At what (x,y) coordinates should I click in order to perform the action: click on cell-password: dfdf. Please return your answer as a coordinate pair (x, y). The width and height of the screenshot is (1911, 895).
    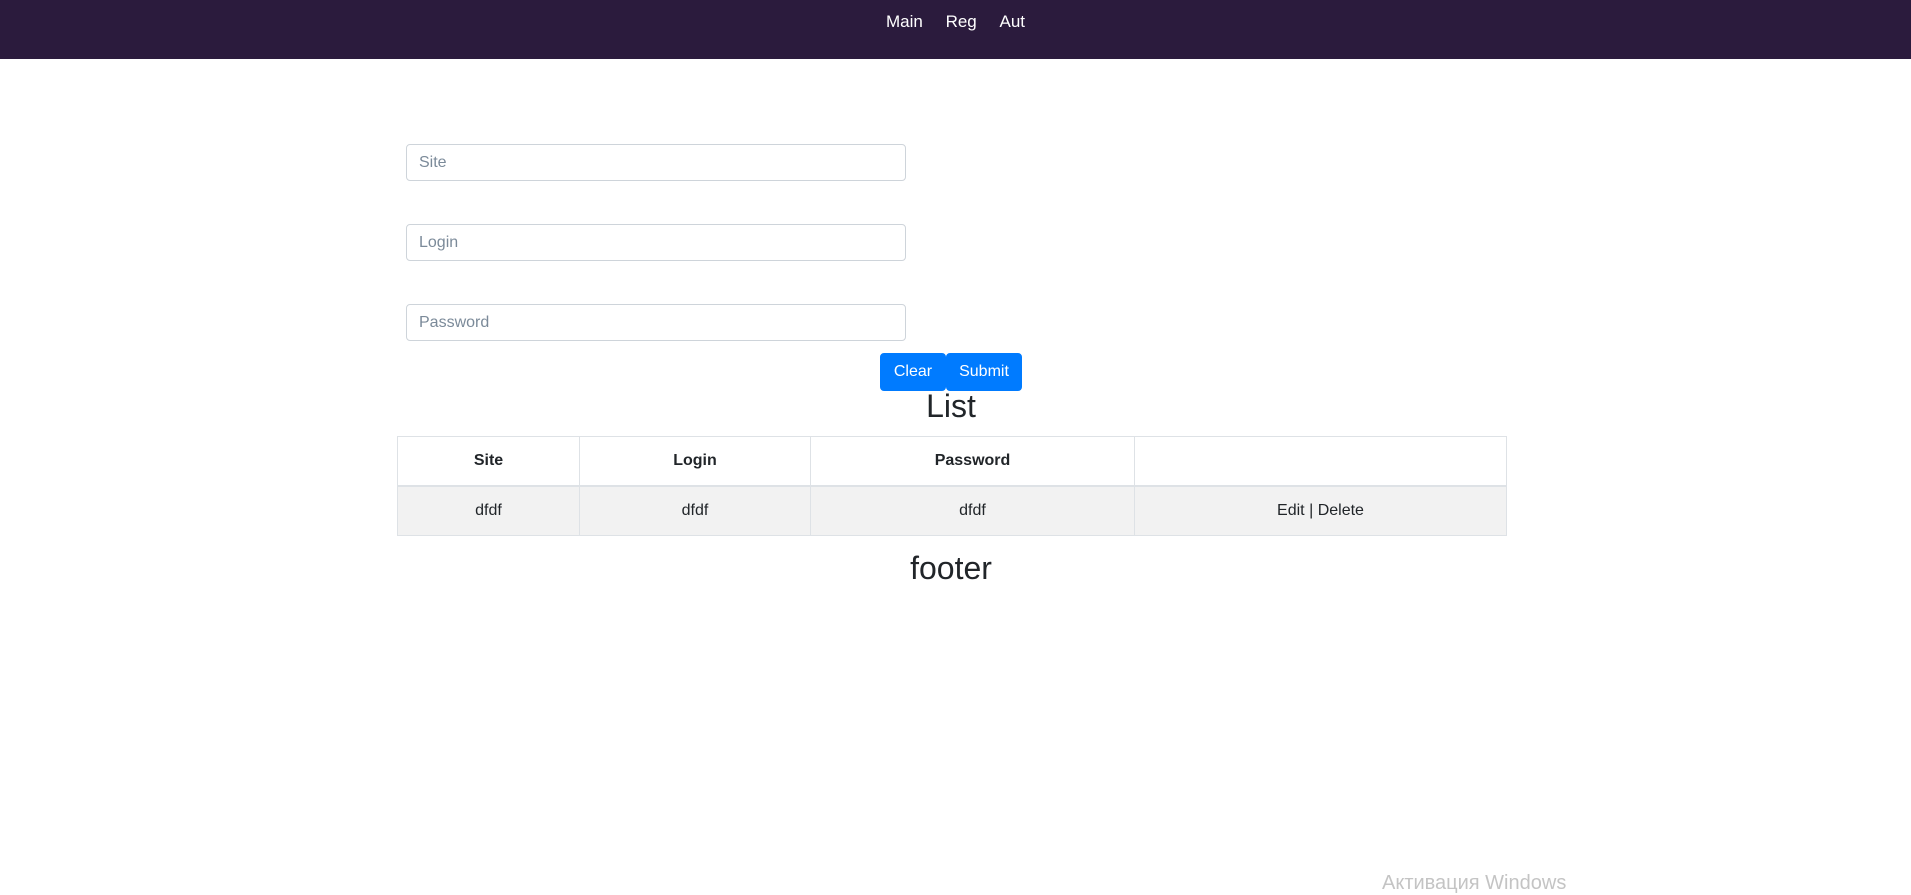
    Looking at the image, I should click on (972, 510).